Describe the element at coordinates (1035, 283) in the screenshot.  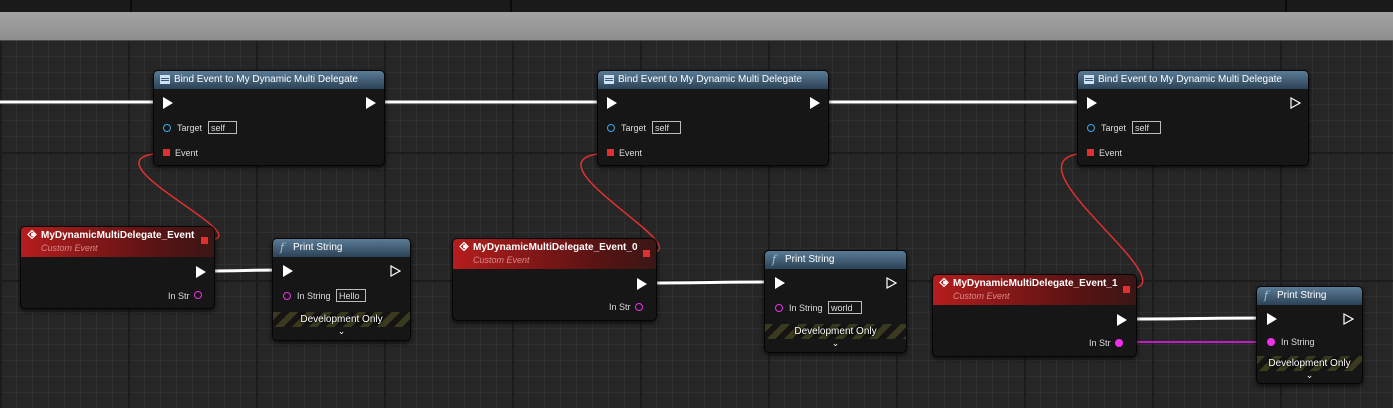
I see `node-title: MyDynamicMultiDelegate_Event_1` at that location.